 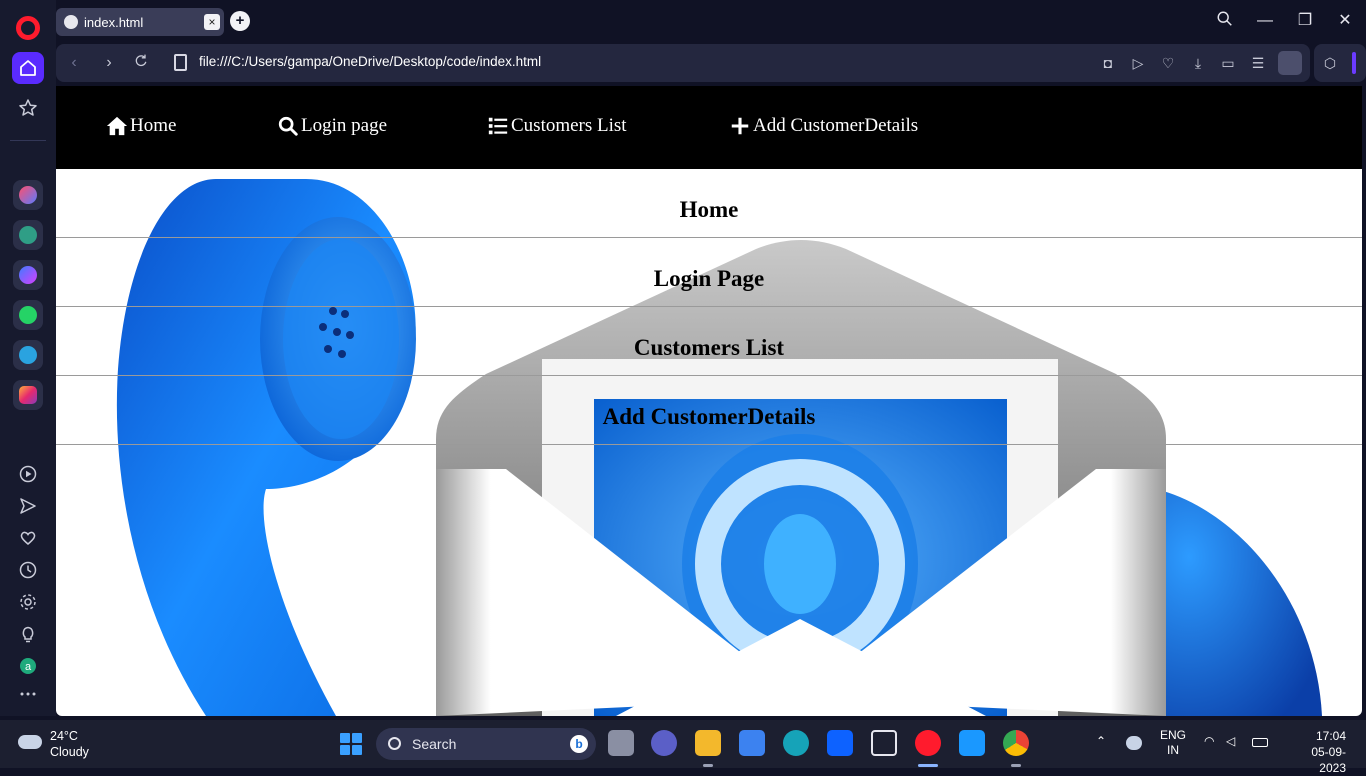 I want to click on search-tabs-icon, so click(x=1225, y=21).